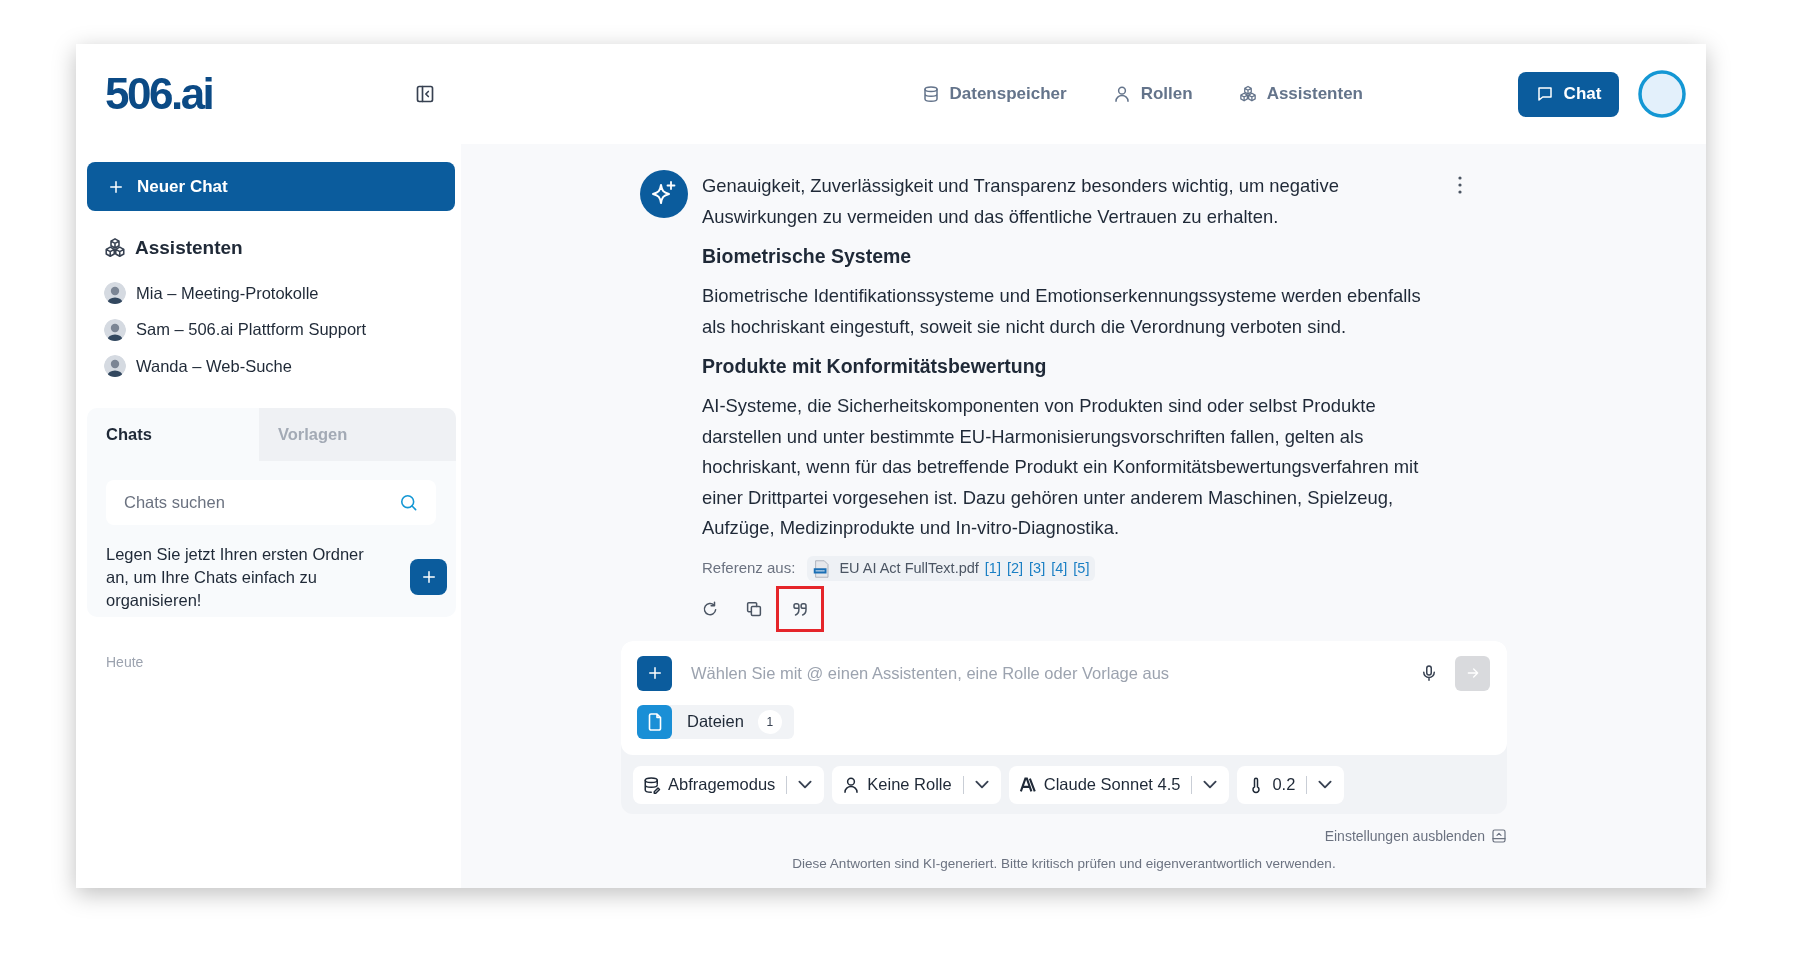  I want to click on search-icon, so click(408, 502).